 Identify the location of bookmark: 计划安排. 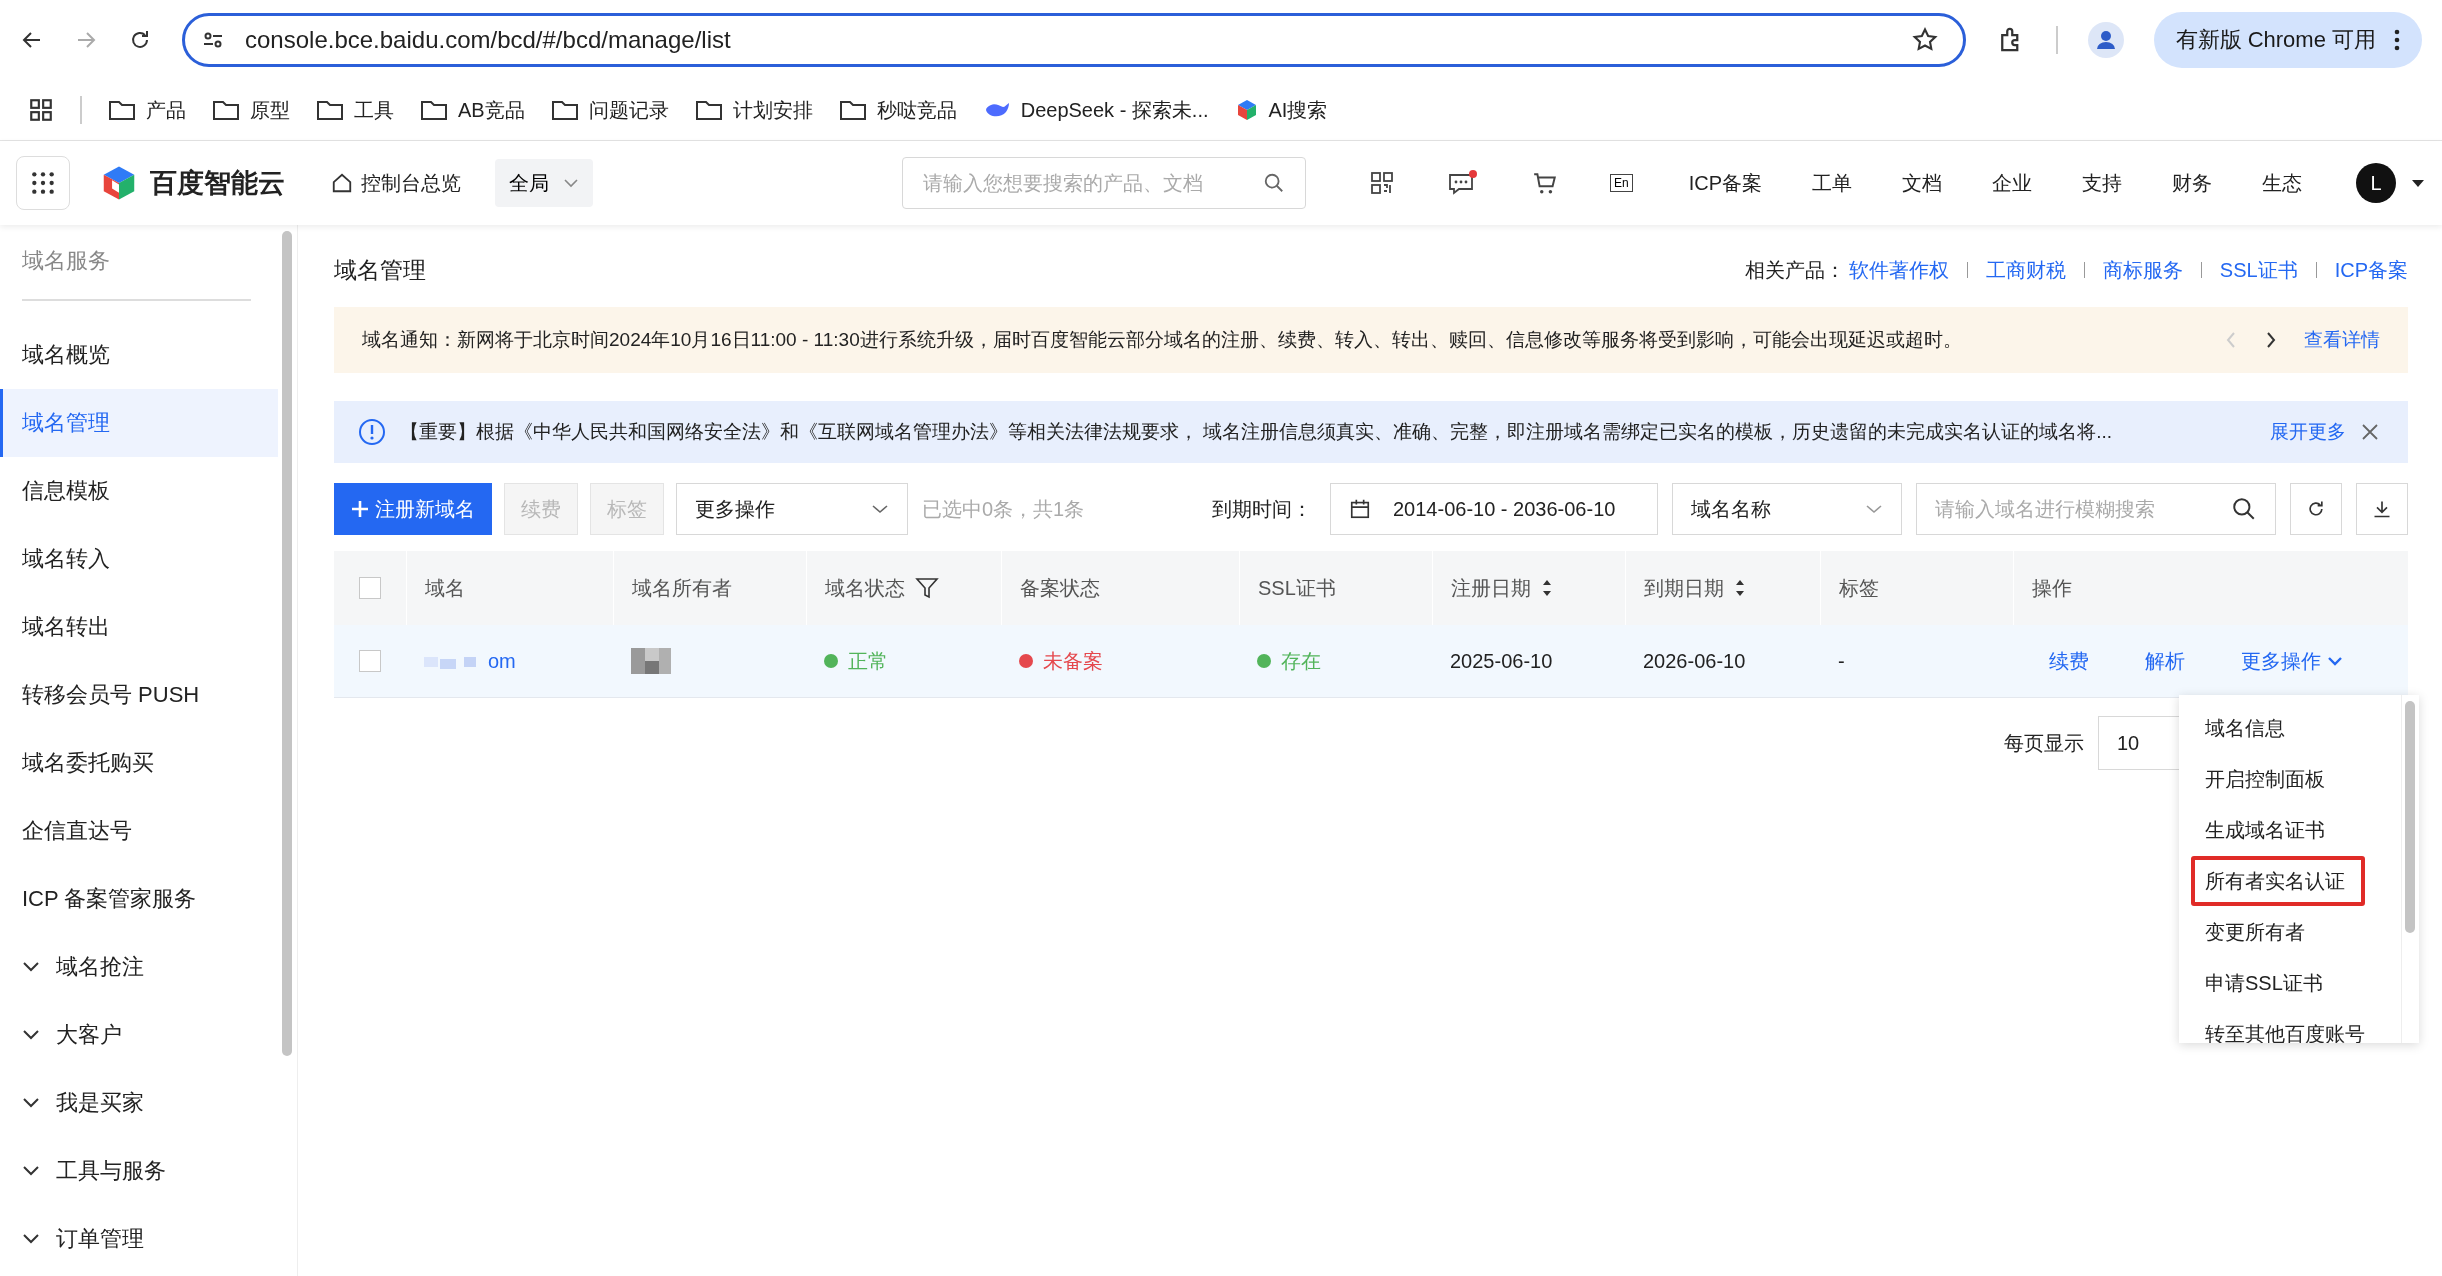
(753, 110).